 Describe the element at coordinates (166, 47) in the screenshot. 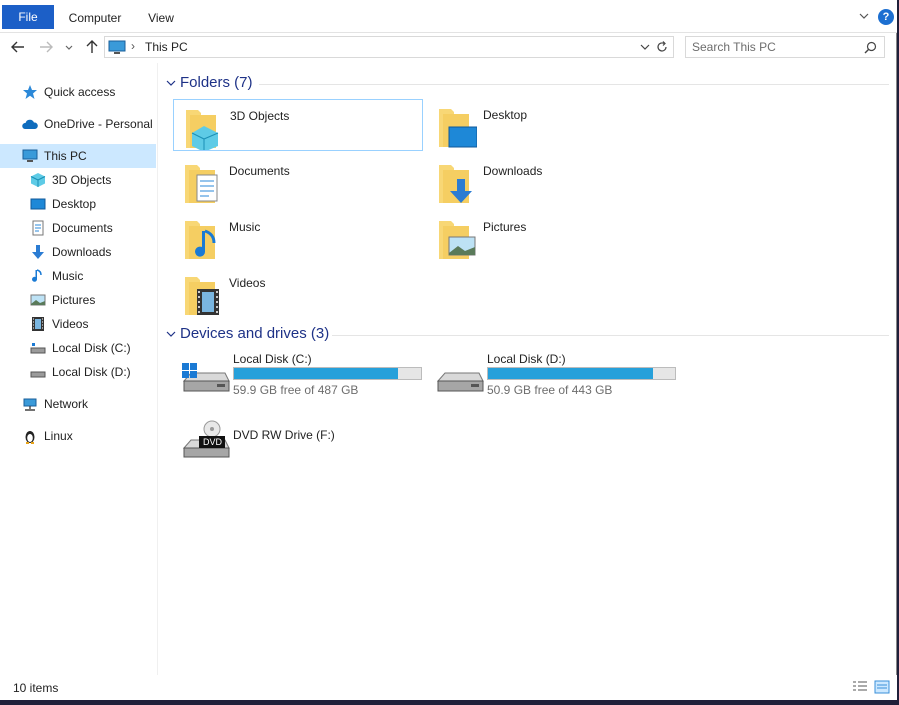

I see `breadcrumb-this-pc: This PC` at that location.